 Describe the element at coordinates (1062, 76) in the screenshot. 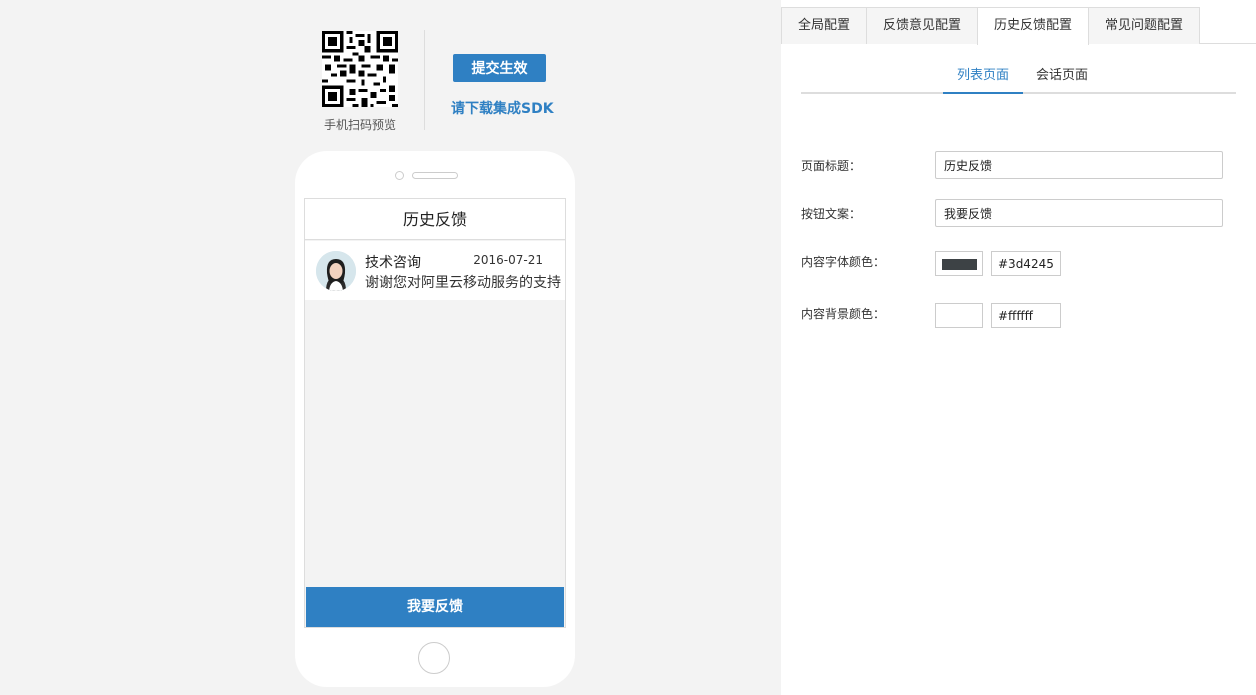

I see `subtab-session-page: 会话页面` at that location.